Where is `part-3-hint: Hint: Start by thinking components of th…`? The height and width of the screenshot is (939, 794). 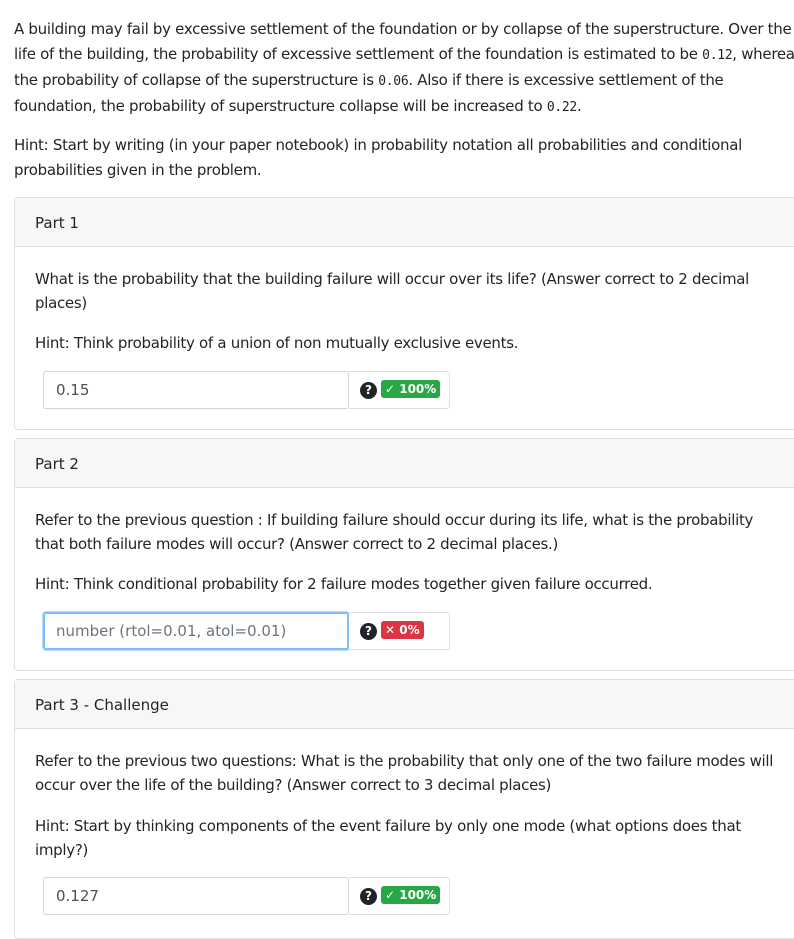
part-3-hint: Hint: Start by thinking components of th… is located at coordinates (388, 838).